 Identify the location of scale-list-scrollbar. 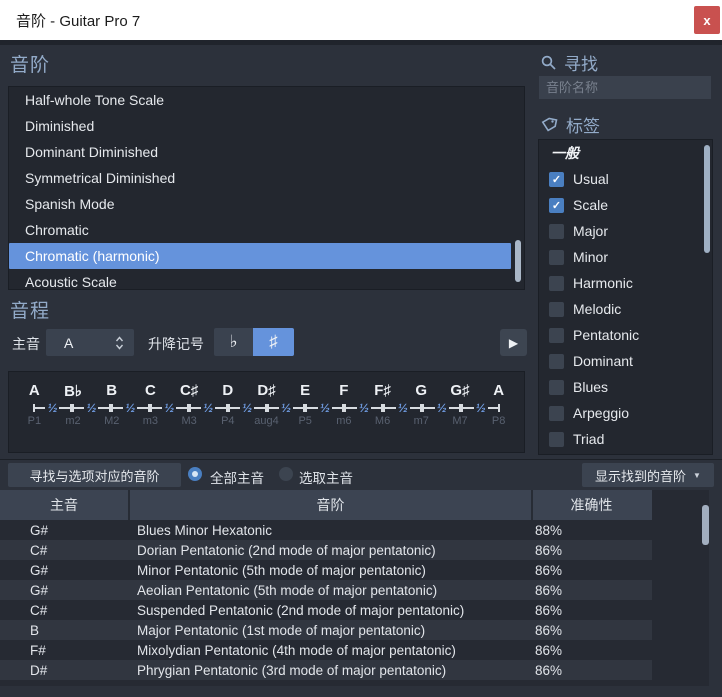
(518, 261).